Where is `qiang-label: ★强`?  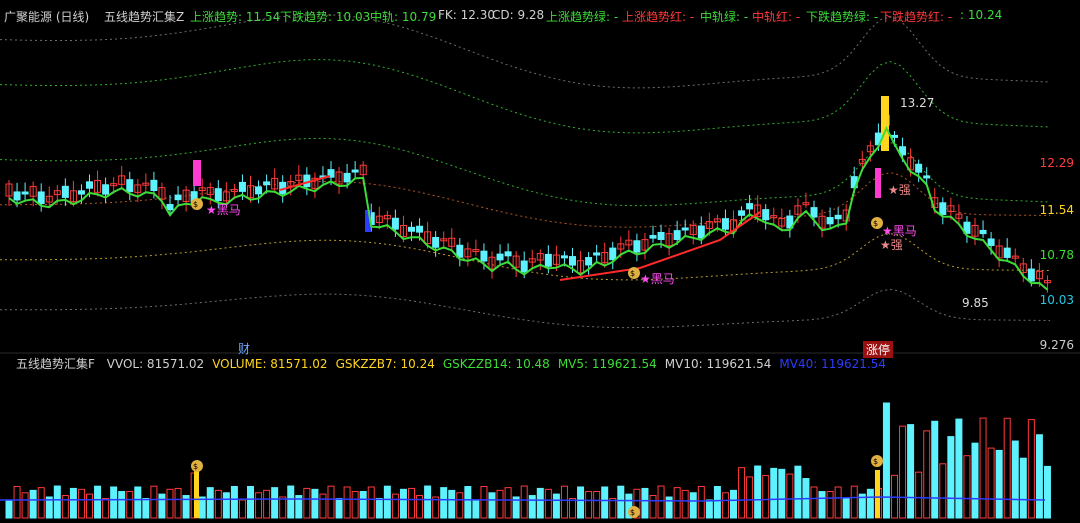
qiang-label: ★强 is located at coordinates (891, 245).